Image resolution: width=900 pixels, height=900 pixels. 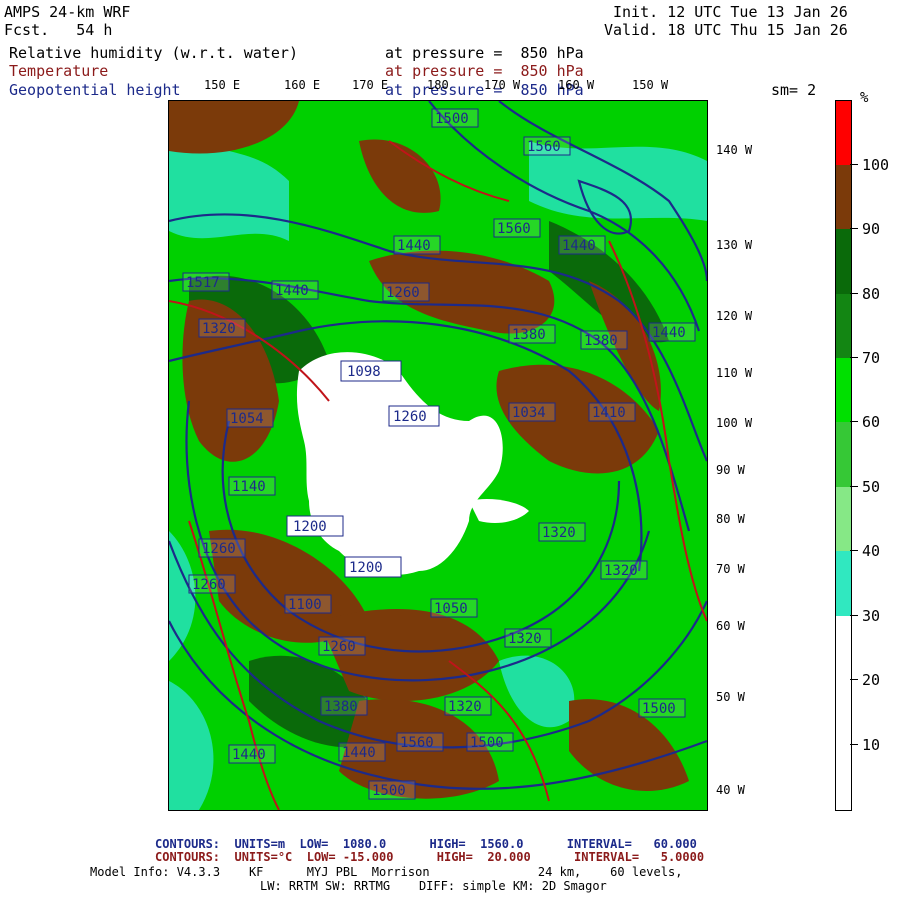 I want to click on field3-name: Geopotential height, so click(x=95, y=90).